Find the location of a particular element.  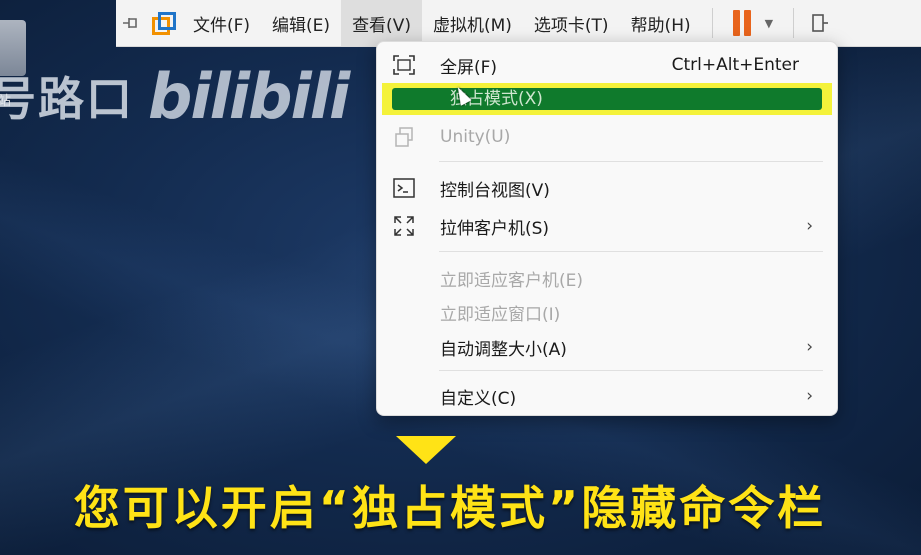

menu-tabs: 选项卡(T) is located at coordinates (571, 23).